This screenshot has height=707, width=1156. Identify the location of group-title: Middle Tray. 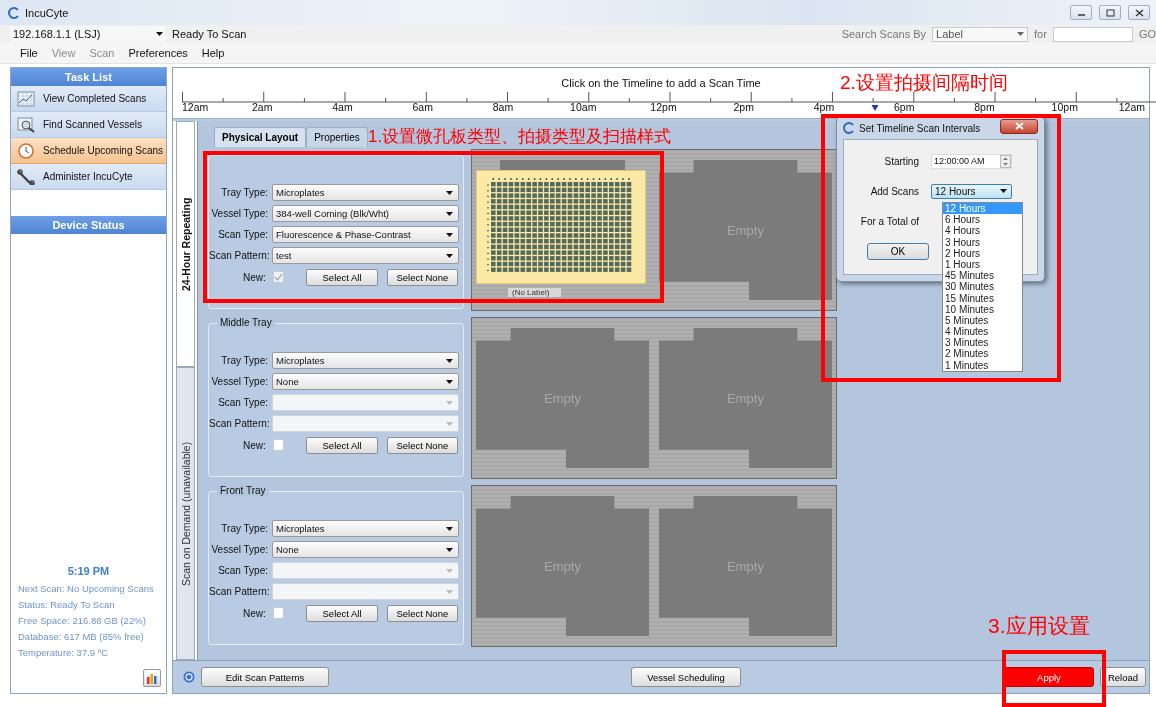
(246, 322).